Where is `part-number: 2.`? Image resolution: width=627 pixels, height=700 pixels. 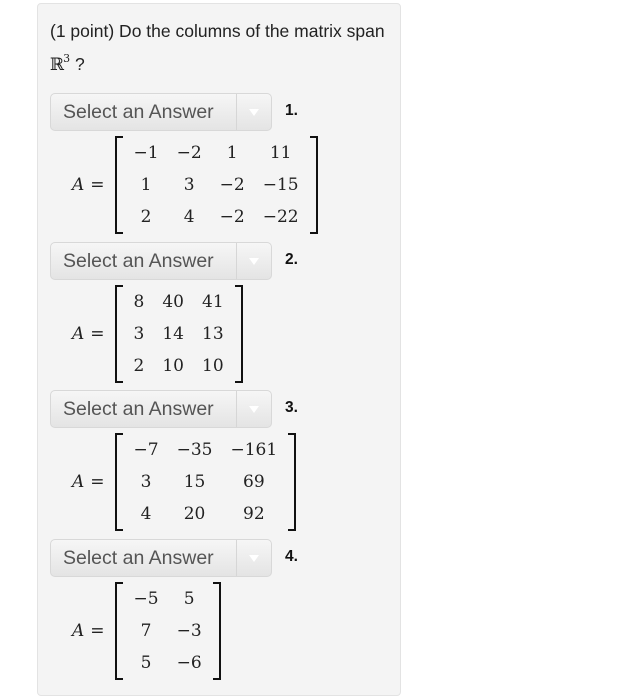 part-number: 2. is located at coordinates (291, 259).